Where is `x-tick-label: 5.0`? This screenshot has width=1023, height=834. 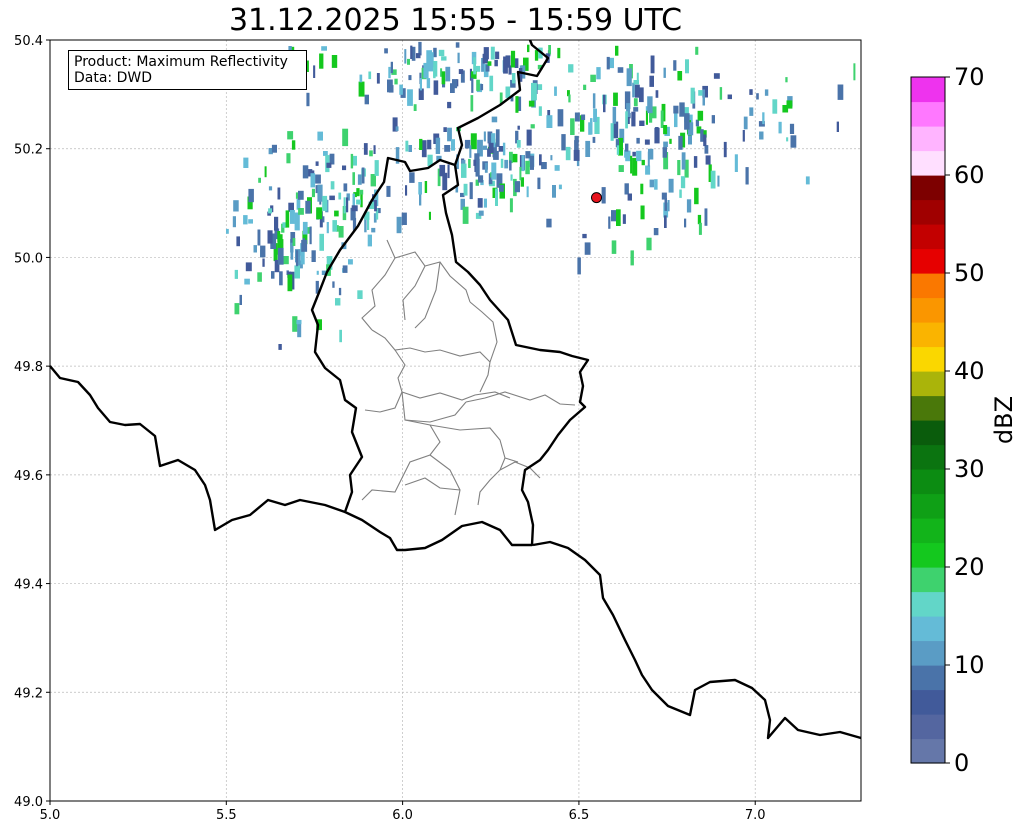
x-tick-label: 5.0 is located at coordinates (50, 815).